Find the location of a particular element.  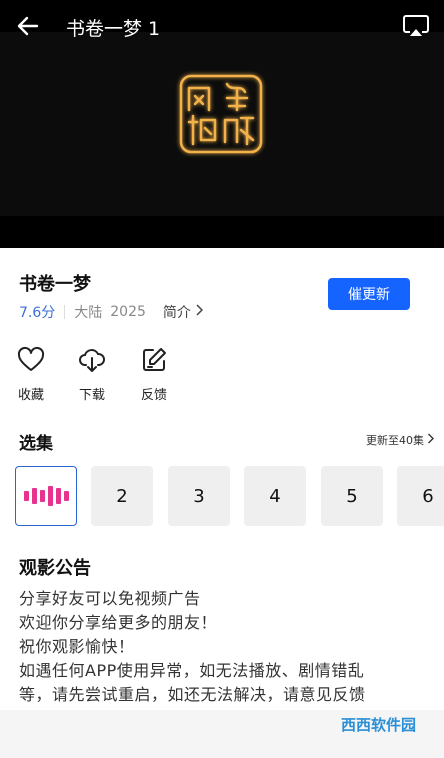

episode-item-5: 5 is located at coordinates (352, 496).